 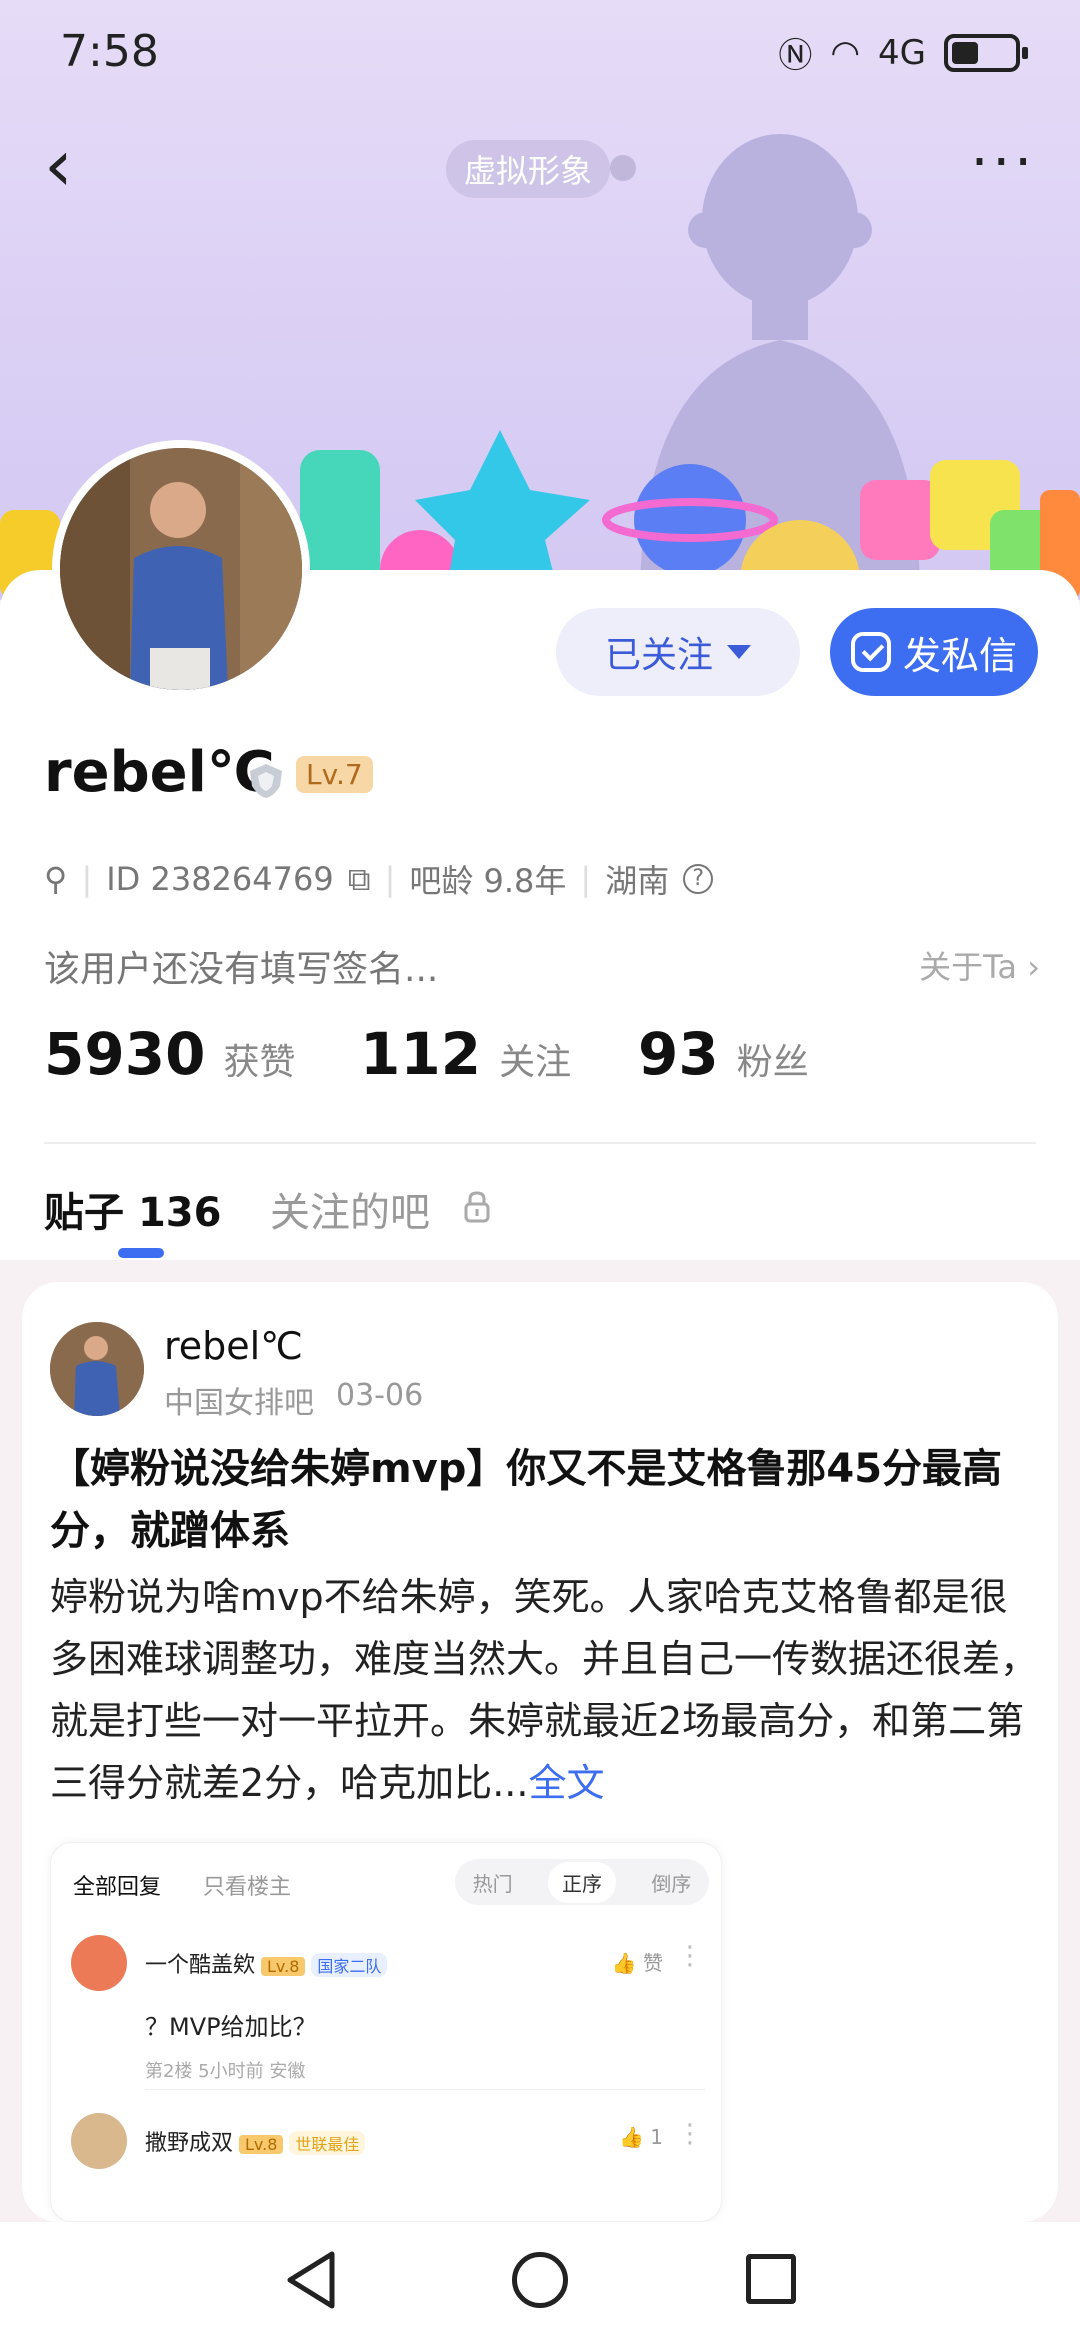 What do you see at coordinates (266, 781) in the screenshot?
I see `shield-badge-icon` at bounding box center [266, 781].